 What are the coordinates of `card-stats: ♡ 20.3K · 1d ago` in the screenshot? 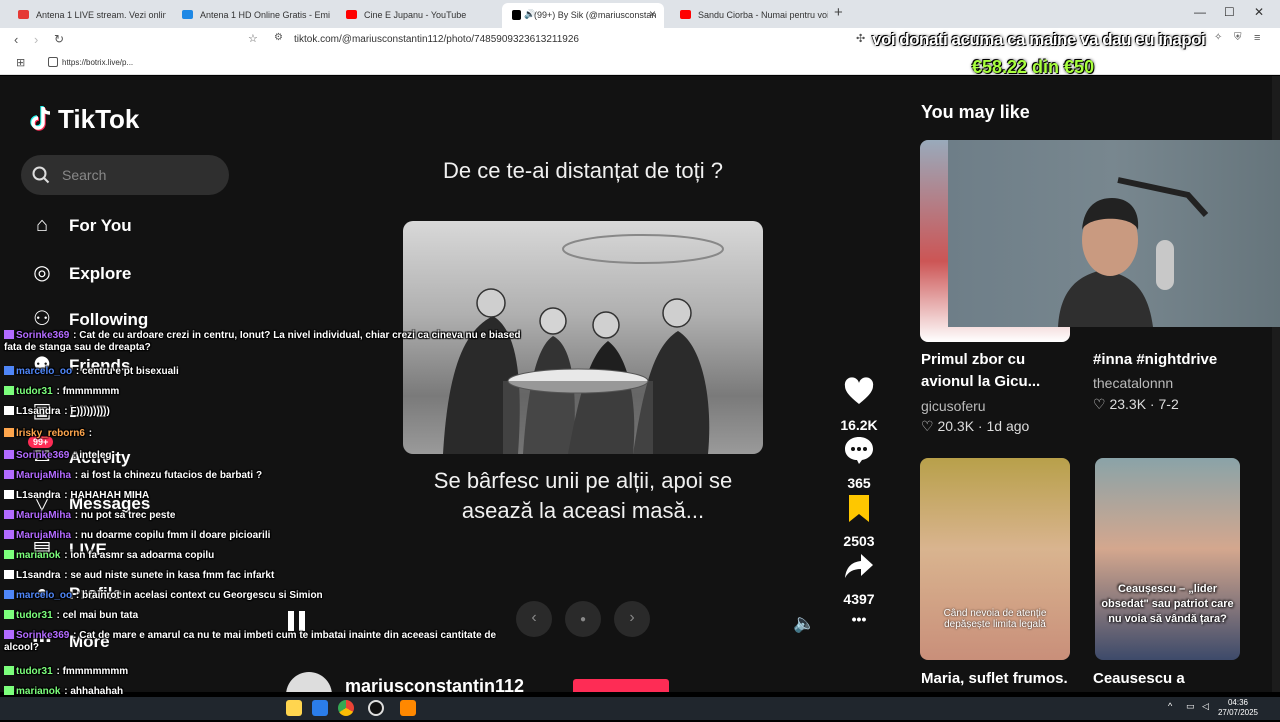 It's located at (975, 426).